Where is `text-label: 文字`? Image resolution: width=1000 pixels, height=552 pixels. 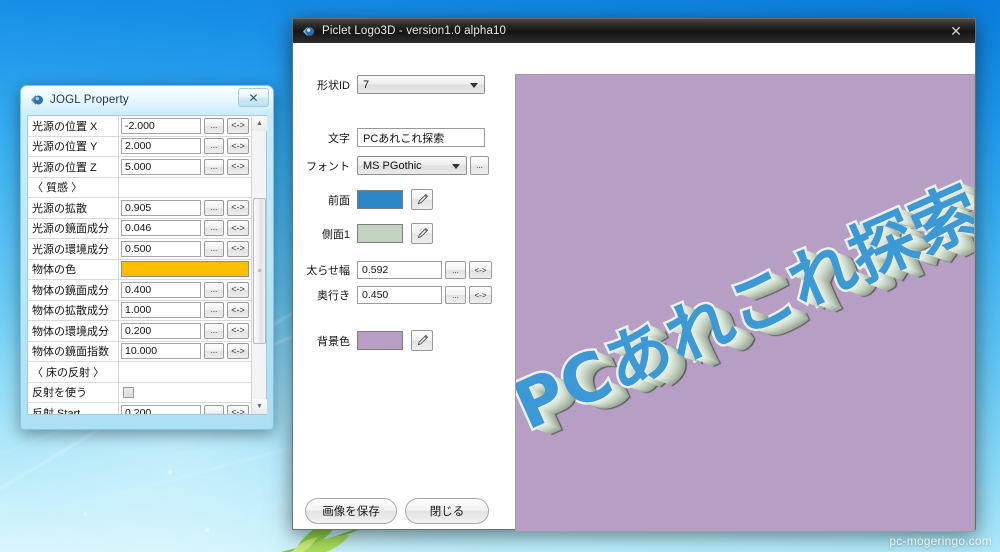 text-label: 文字 is located at coordinates (339, 138).